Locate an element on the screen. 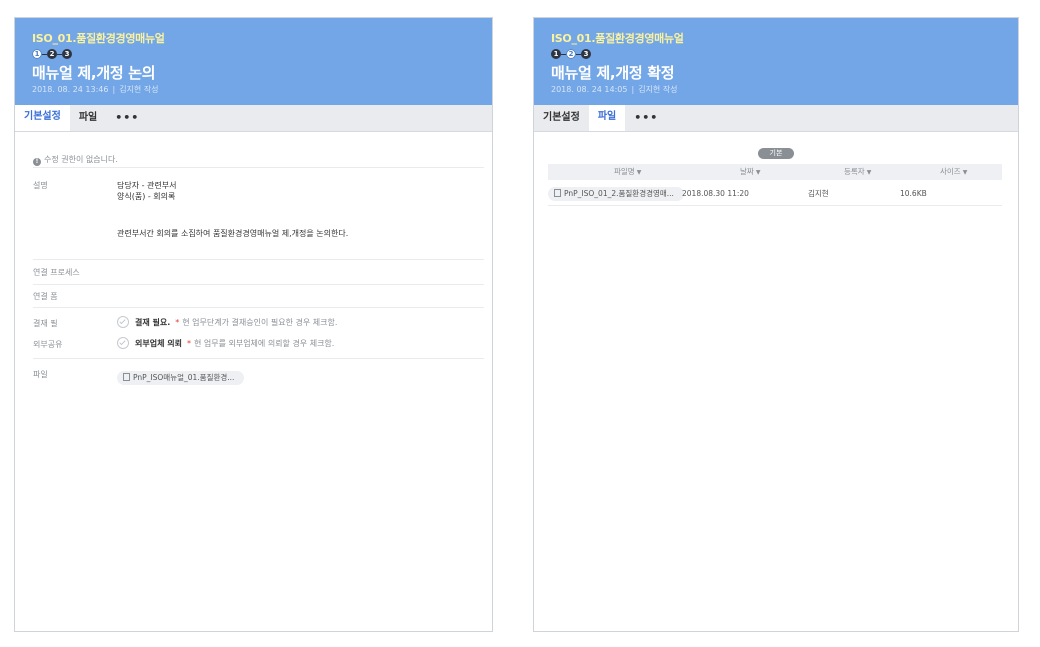 The width and height of the screenshot is (1040, 647). task-title: 매뉴얼 제,개정 확정 is located at coordinates (613, 73).